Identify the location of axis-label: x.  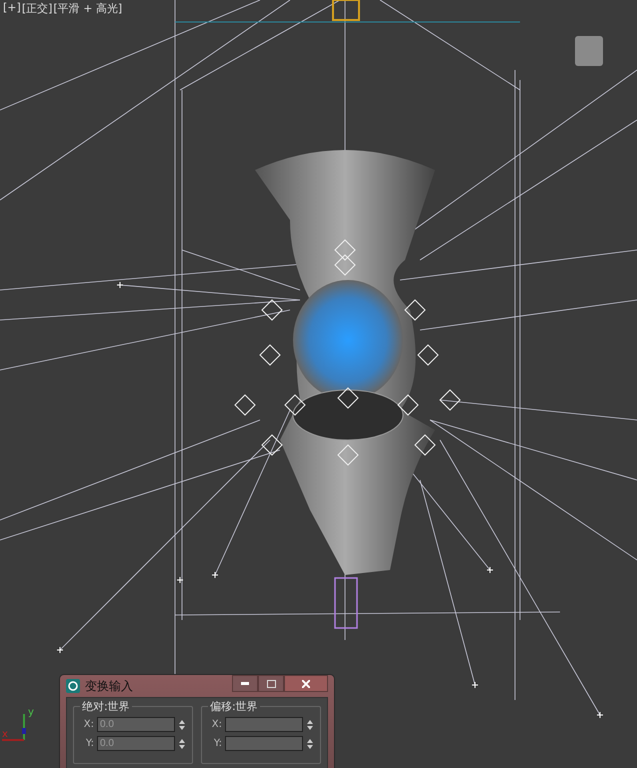
(5, 735).